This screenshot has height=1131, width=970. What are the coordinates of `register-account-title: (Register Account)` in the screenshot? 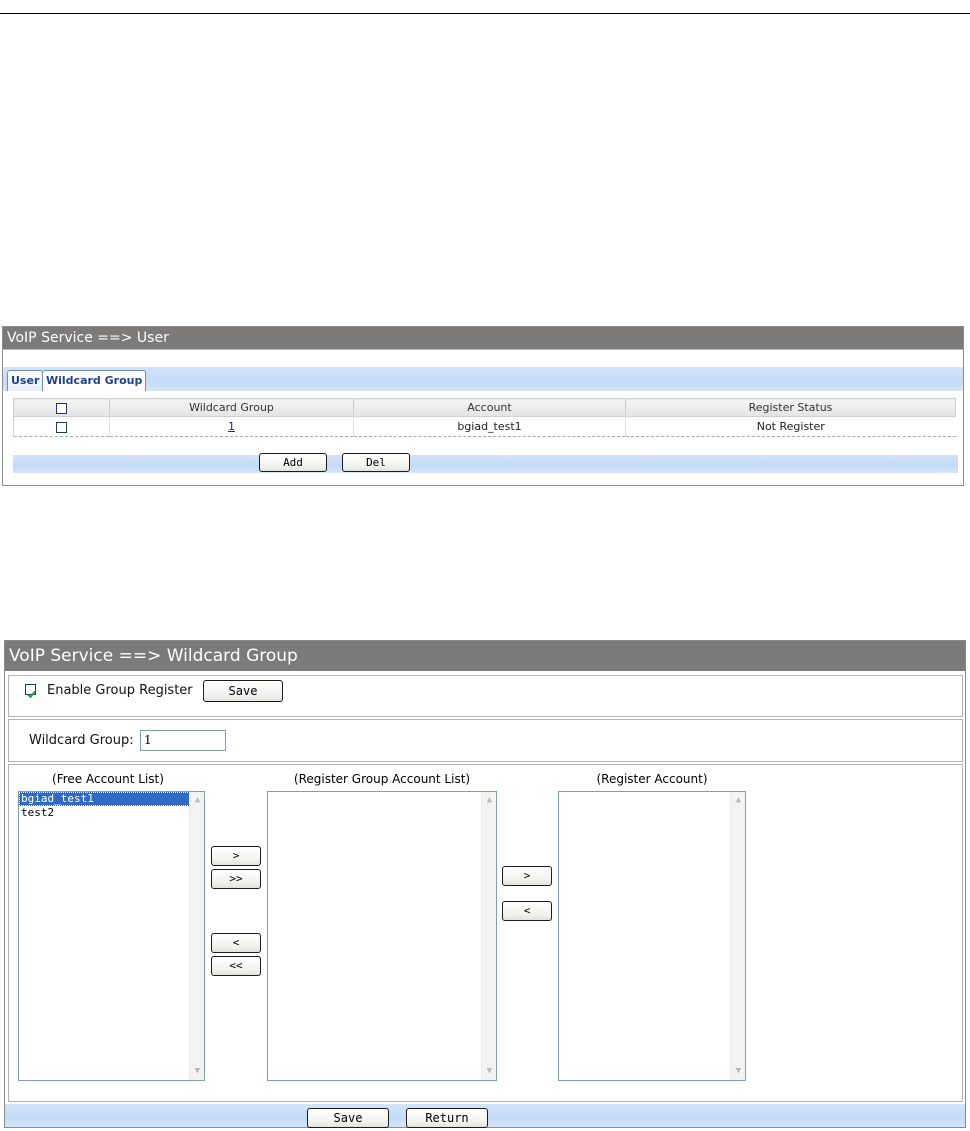 It's located at (652, 779).